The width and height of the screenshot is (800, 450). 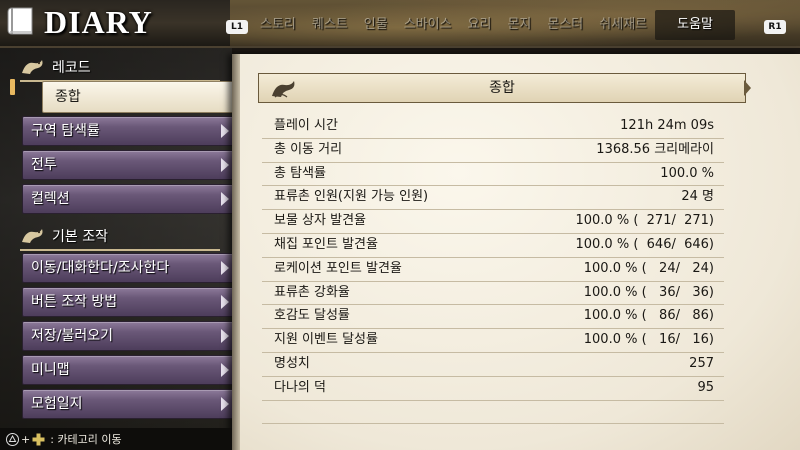 What do you see at coordinates (128, 370) in the screenshot?
I see `sidebar-item-minimap: 미니맵` at bounding box center [128, 370].